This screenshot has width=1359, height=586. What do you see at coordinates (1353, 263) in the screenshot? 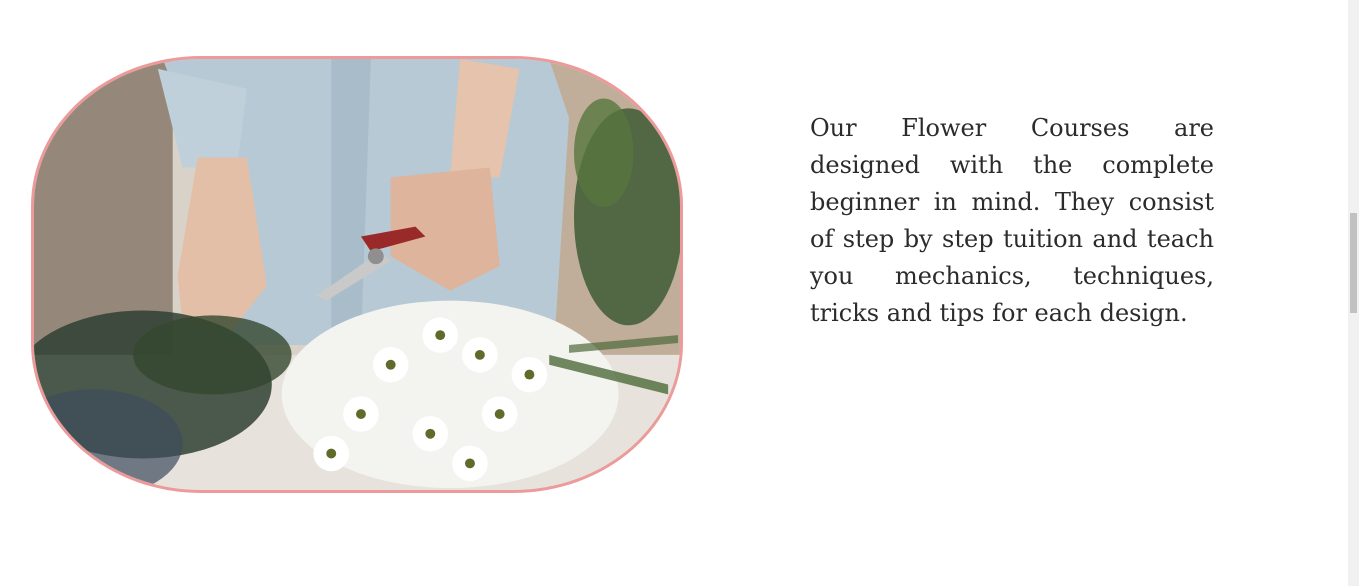
I see `scrollbar-thumb` at bounding box center [1353, 263].